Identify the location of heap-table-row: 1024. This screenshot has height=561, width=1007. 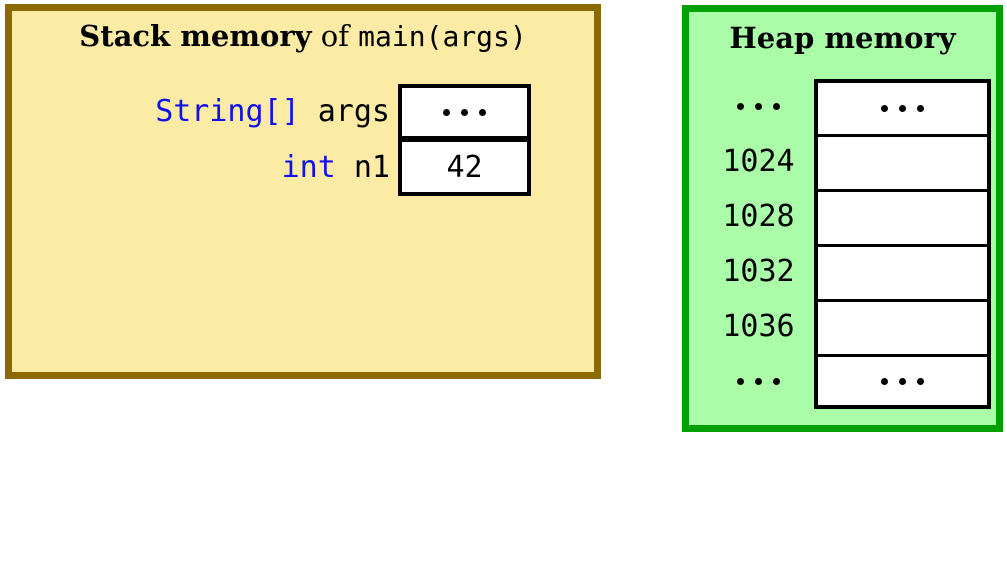
(848, 161).